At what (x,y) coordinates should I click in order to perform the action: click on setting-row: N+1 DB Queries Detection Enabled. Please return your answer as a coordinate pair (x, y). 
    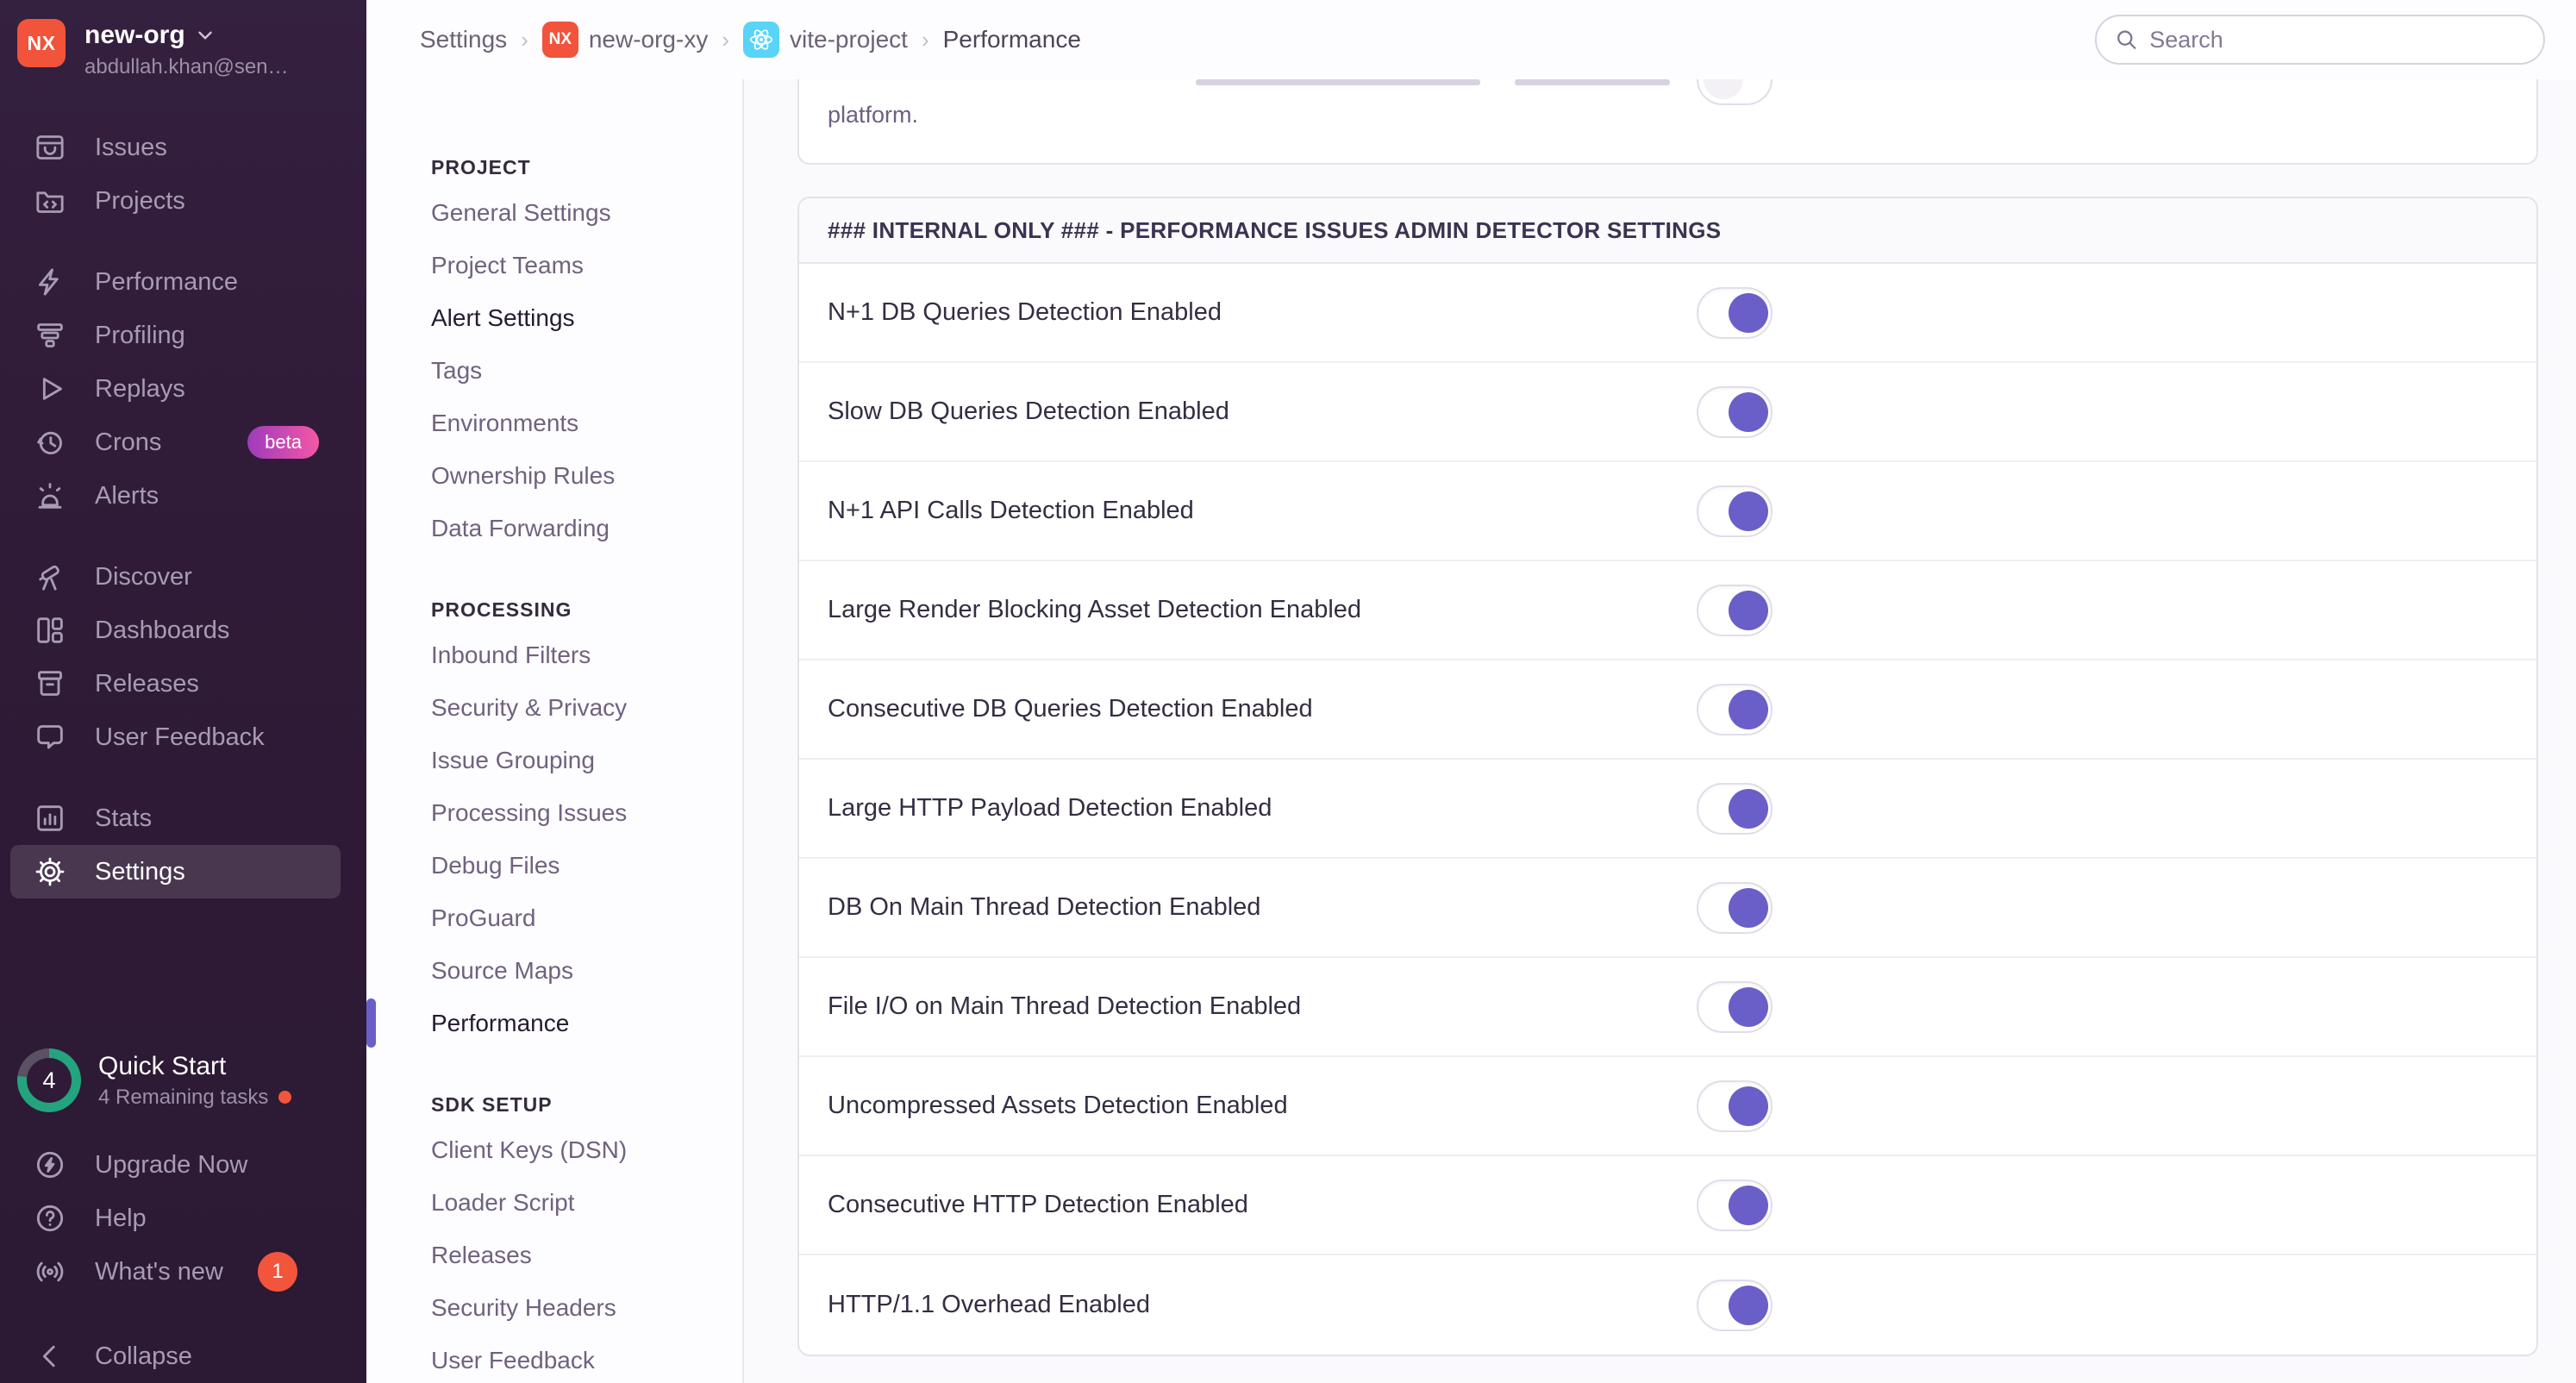
    Looking at the image, I should click on (1667, 313).